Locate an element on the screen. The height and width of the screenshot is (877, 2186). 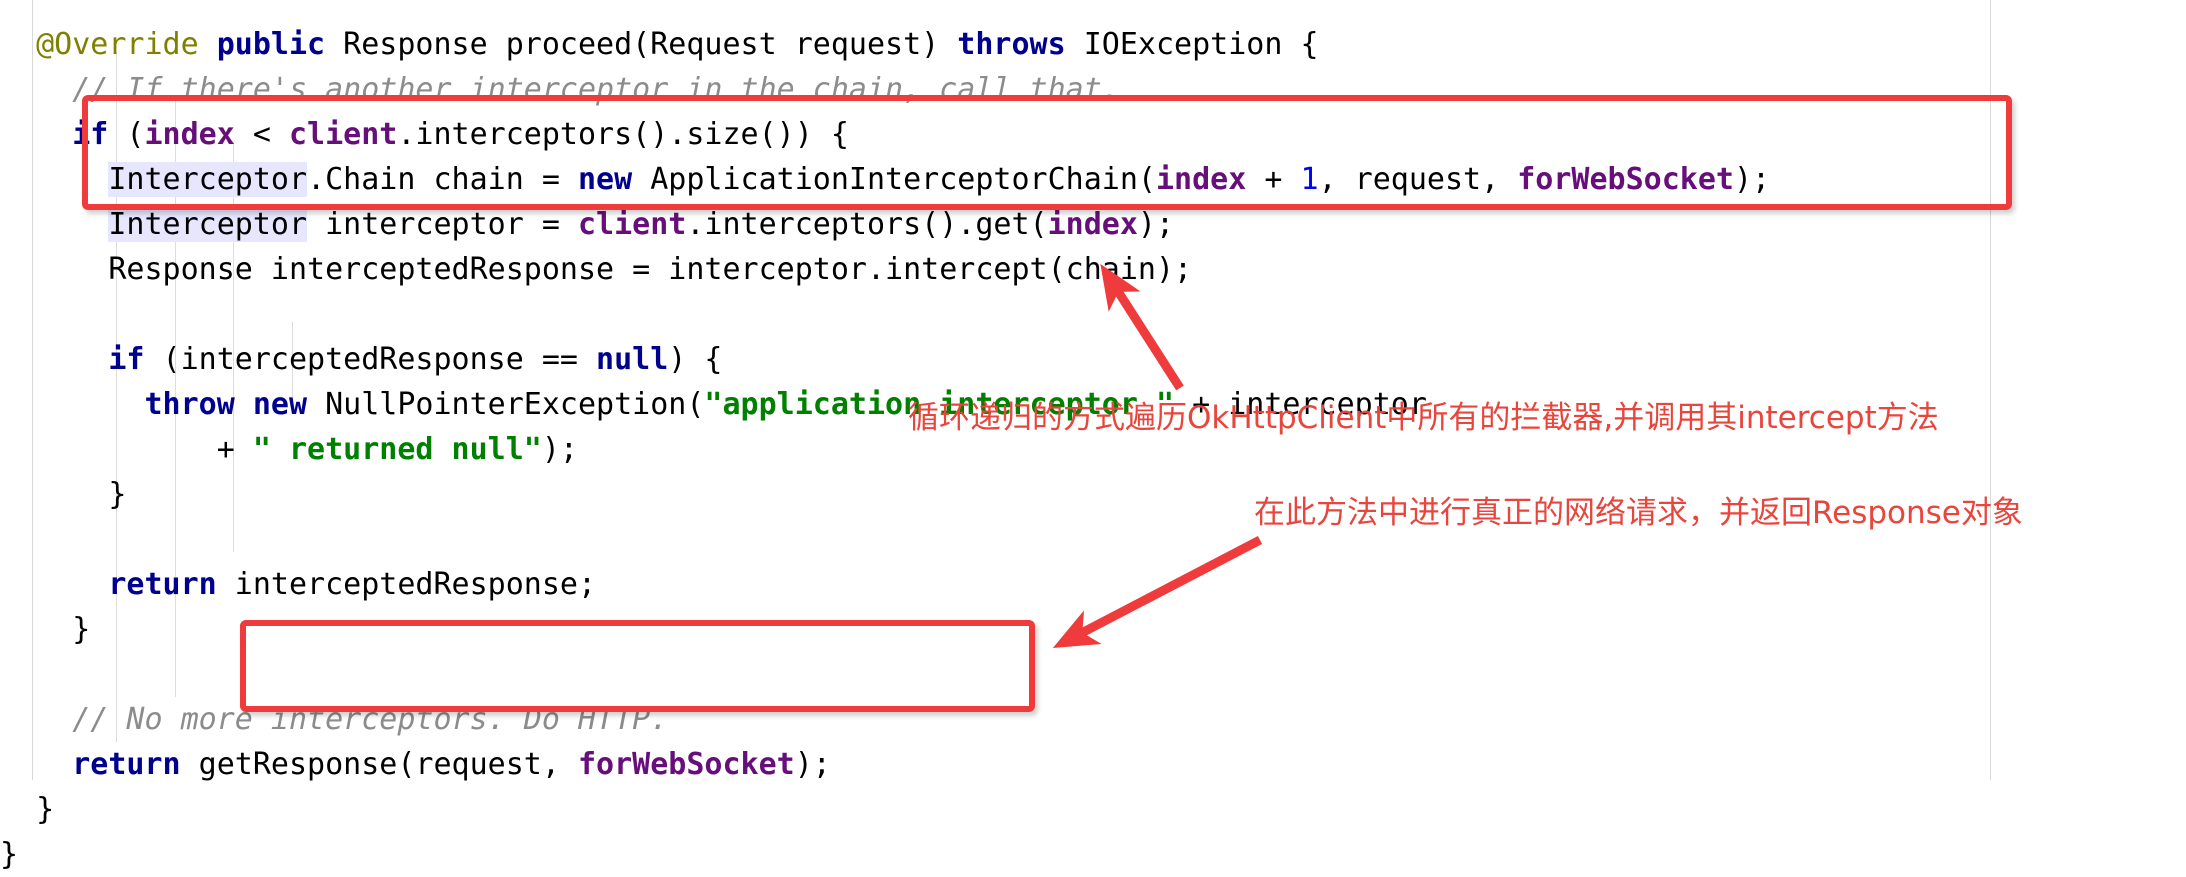
code-token: " returned null" is located at coordinates (397, 449).